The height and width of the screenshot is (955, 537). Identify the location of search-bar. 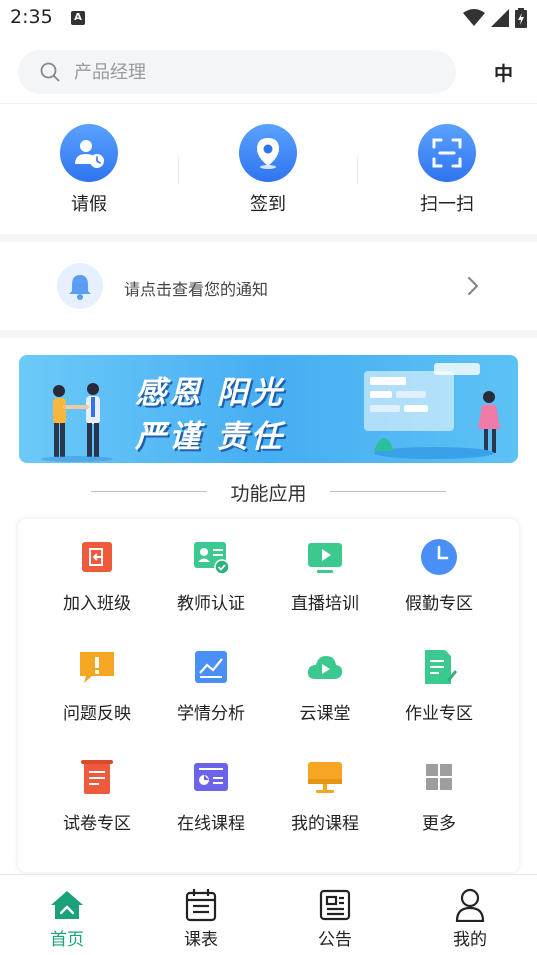
(237, 72).